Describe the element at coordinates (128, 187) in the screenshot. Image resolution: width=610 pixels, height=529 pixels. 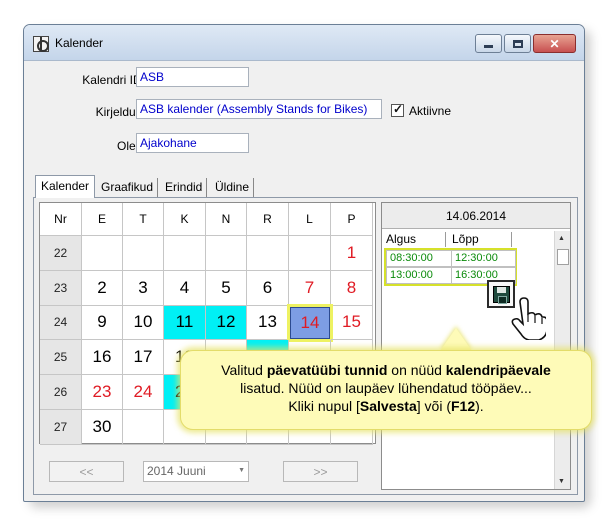
I see `tab-graafikud: Graafikud` at that location.